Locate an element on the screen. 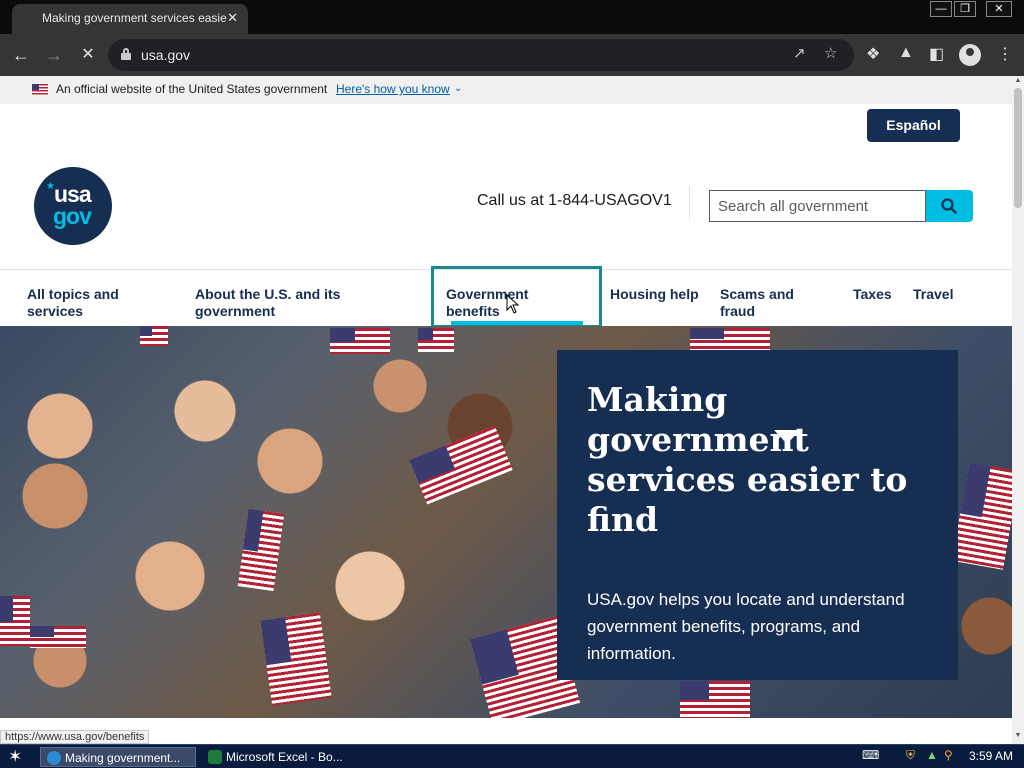 The image size is (1024, 768). hero-pointer-arrow is located at coordinates (787, 437).